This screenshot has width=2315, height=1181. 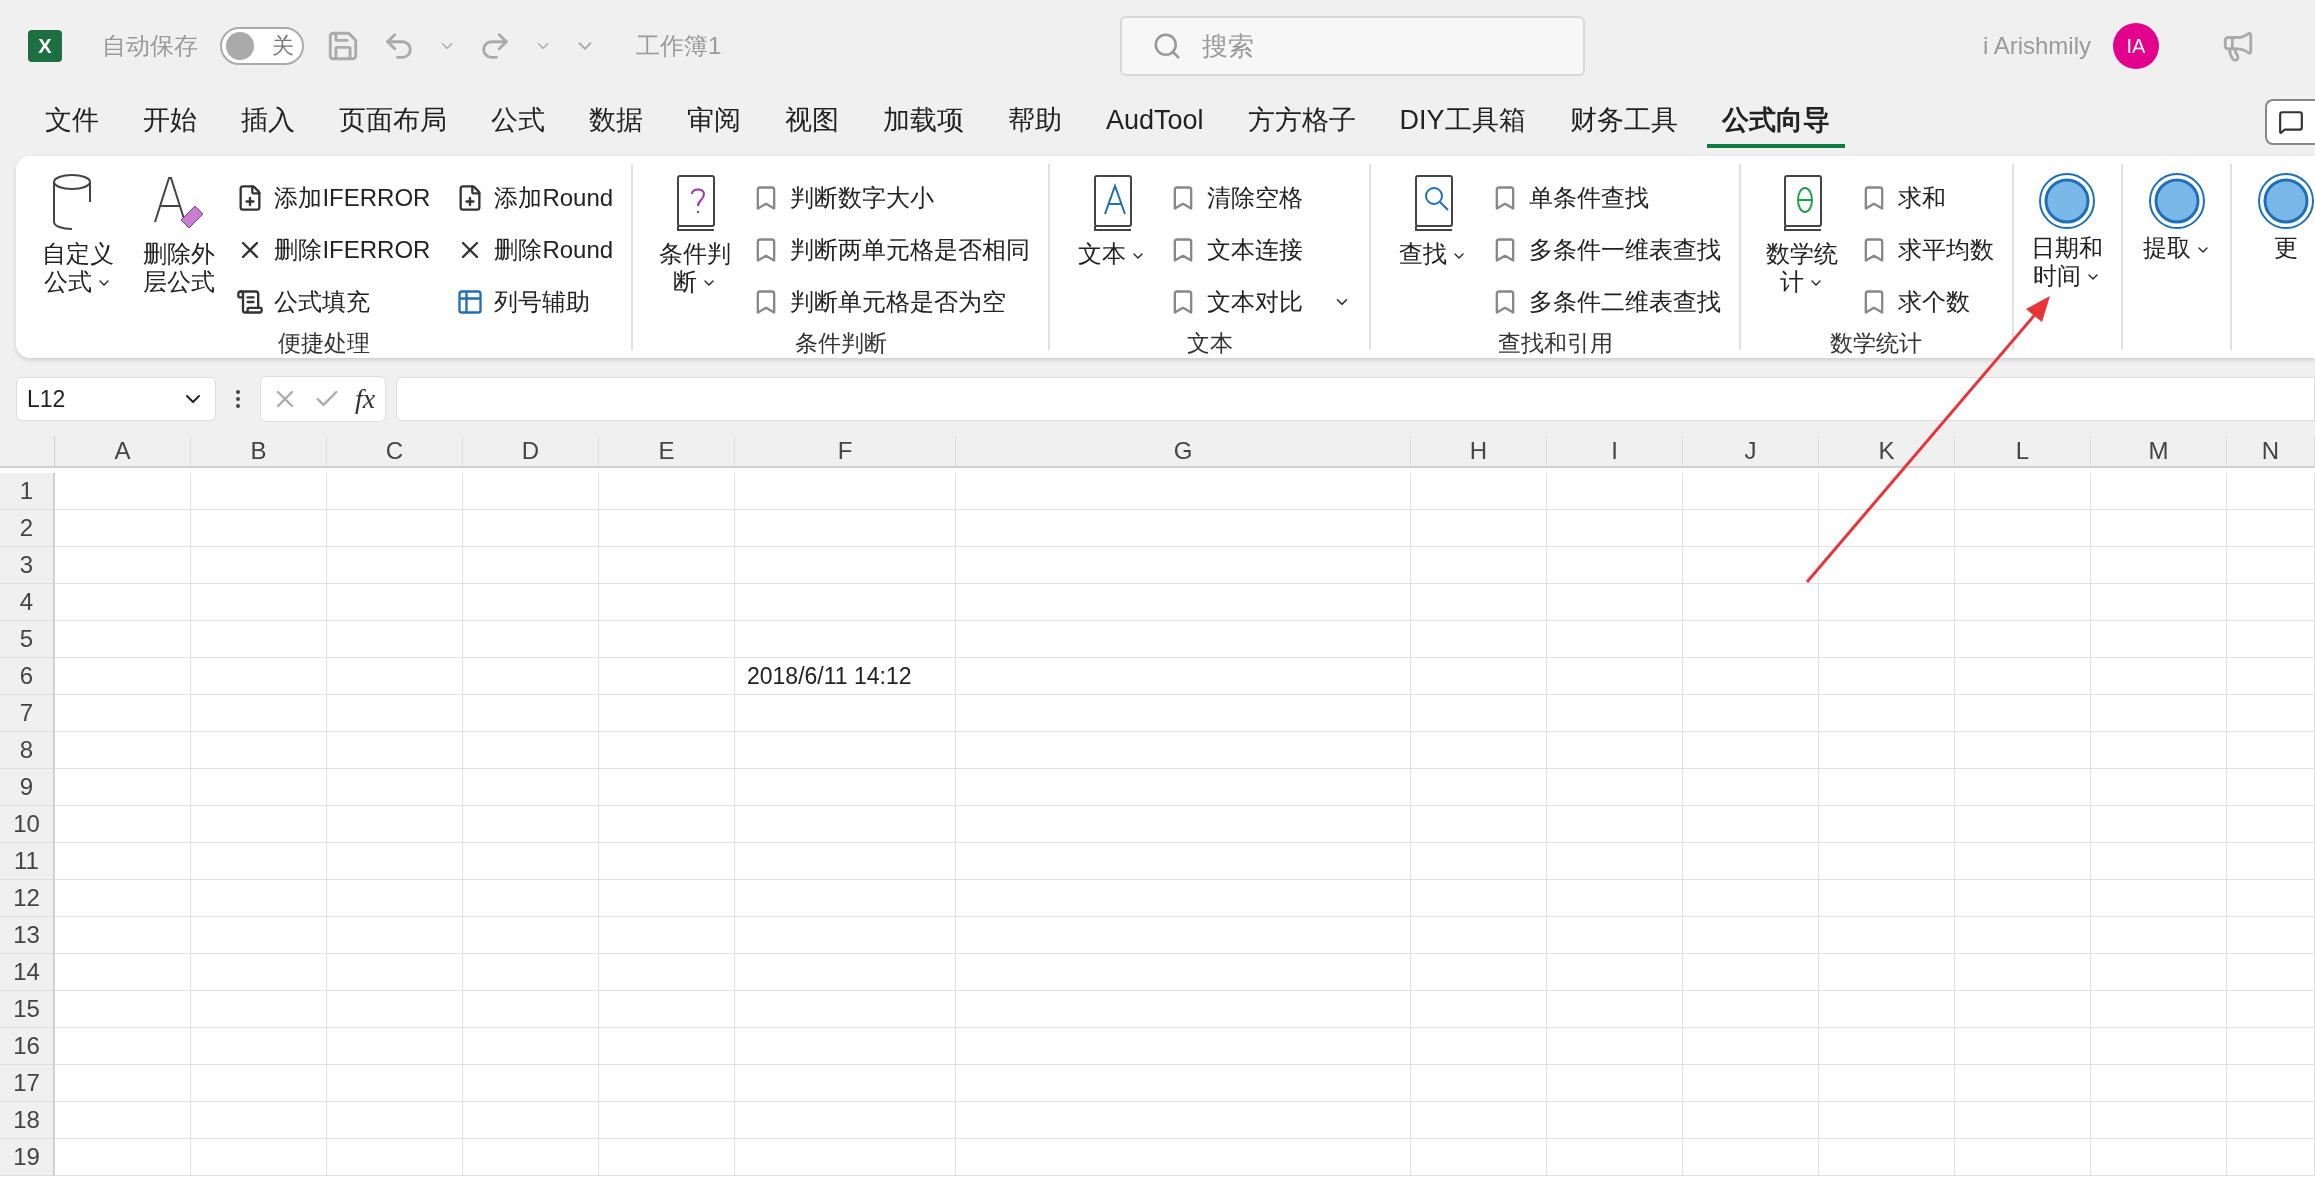 I want to click on menu-tab: 页面布局, so click(x=393, y=122).